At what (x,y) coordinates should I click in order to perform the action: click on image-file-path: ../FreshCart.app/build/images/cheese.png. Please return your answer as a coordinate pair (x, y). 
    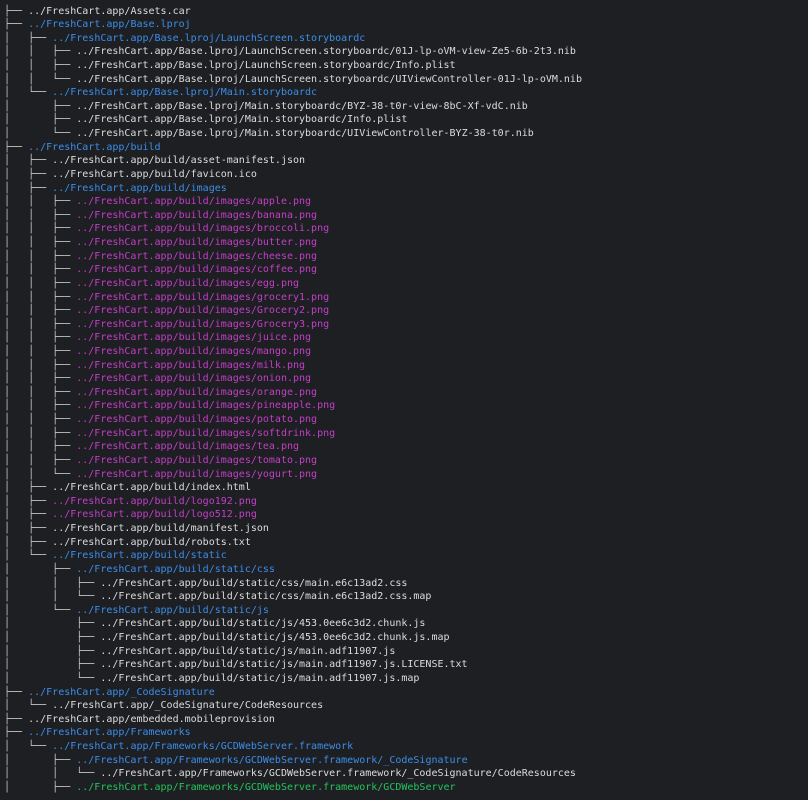
    Looking at the image, I should click on (197, 256).